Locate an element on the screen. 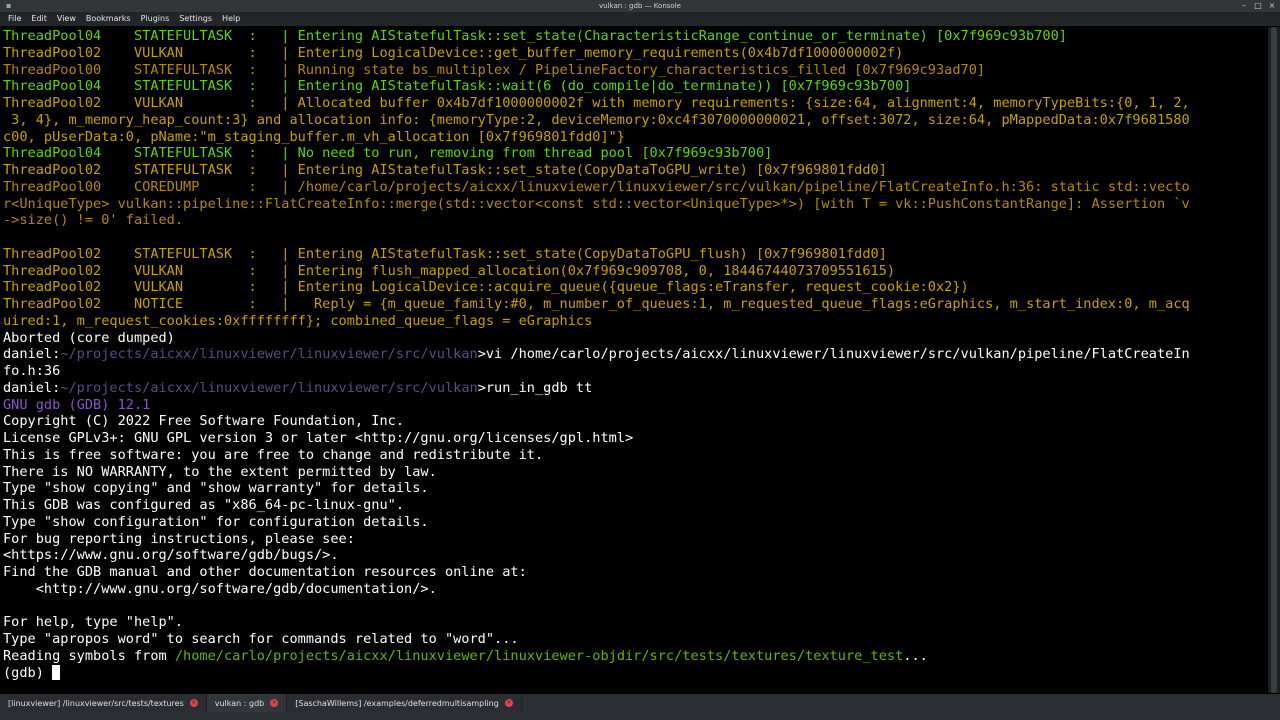 The width and height of the screenshot is (1280, 720). terminal-line: fo.h:36 is located at coordinates (31, 371).